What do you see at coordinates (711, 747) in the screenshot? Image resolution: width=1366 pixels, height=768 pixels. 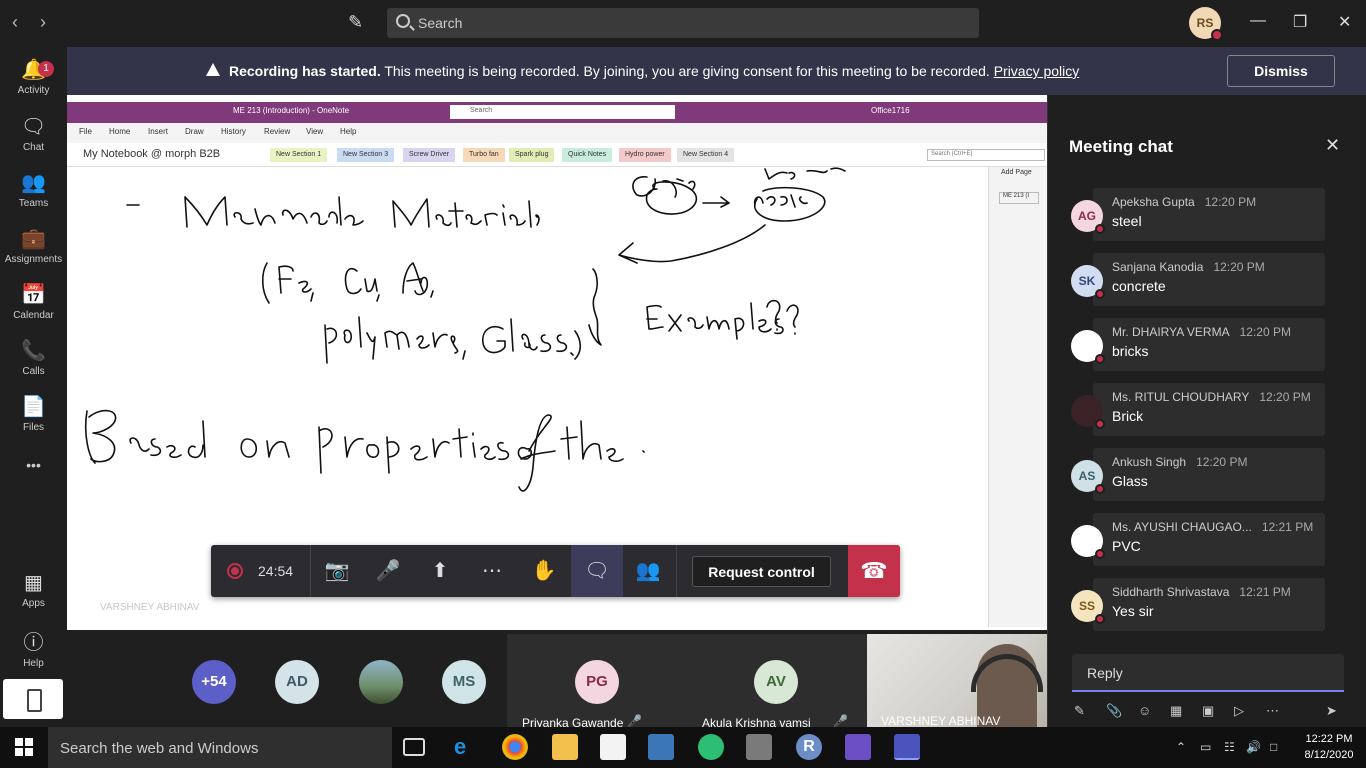 I see `atom-icon` at bounding box center [711, 747].